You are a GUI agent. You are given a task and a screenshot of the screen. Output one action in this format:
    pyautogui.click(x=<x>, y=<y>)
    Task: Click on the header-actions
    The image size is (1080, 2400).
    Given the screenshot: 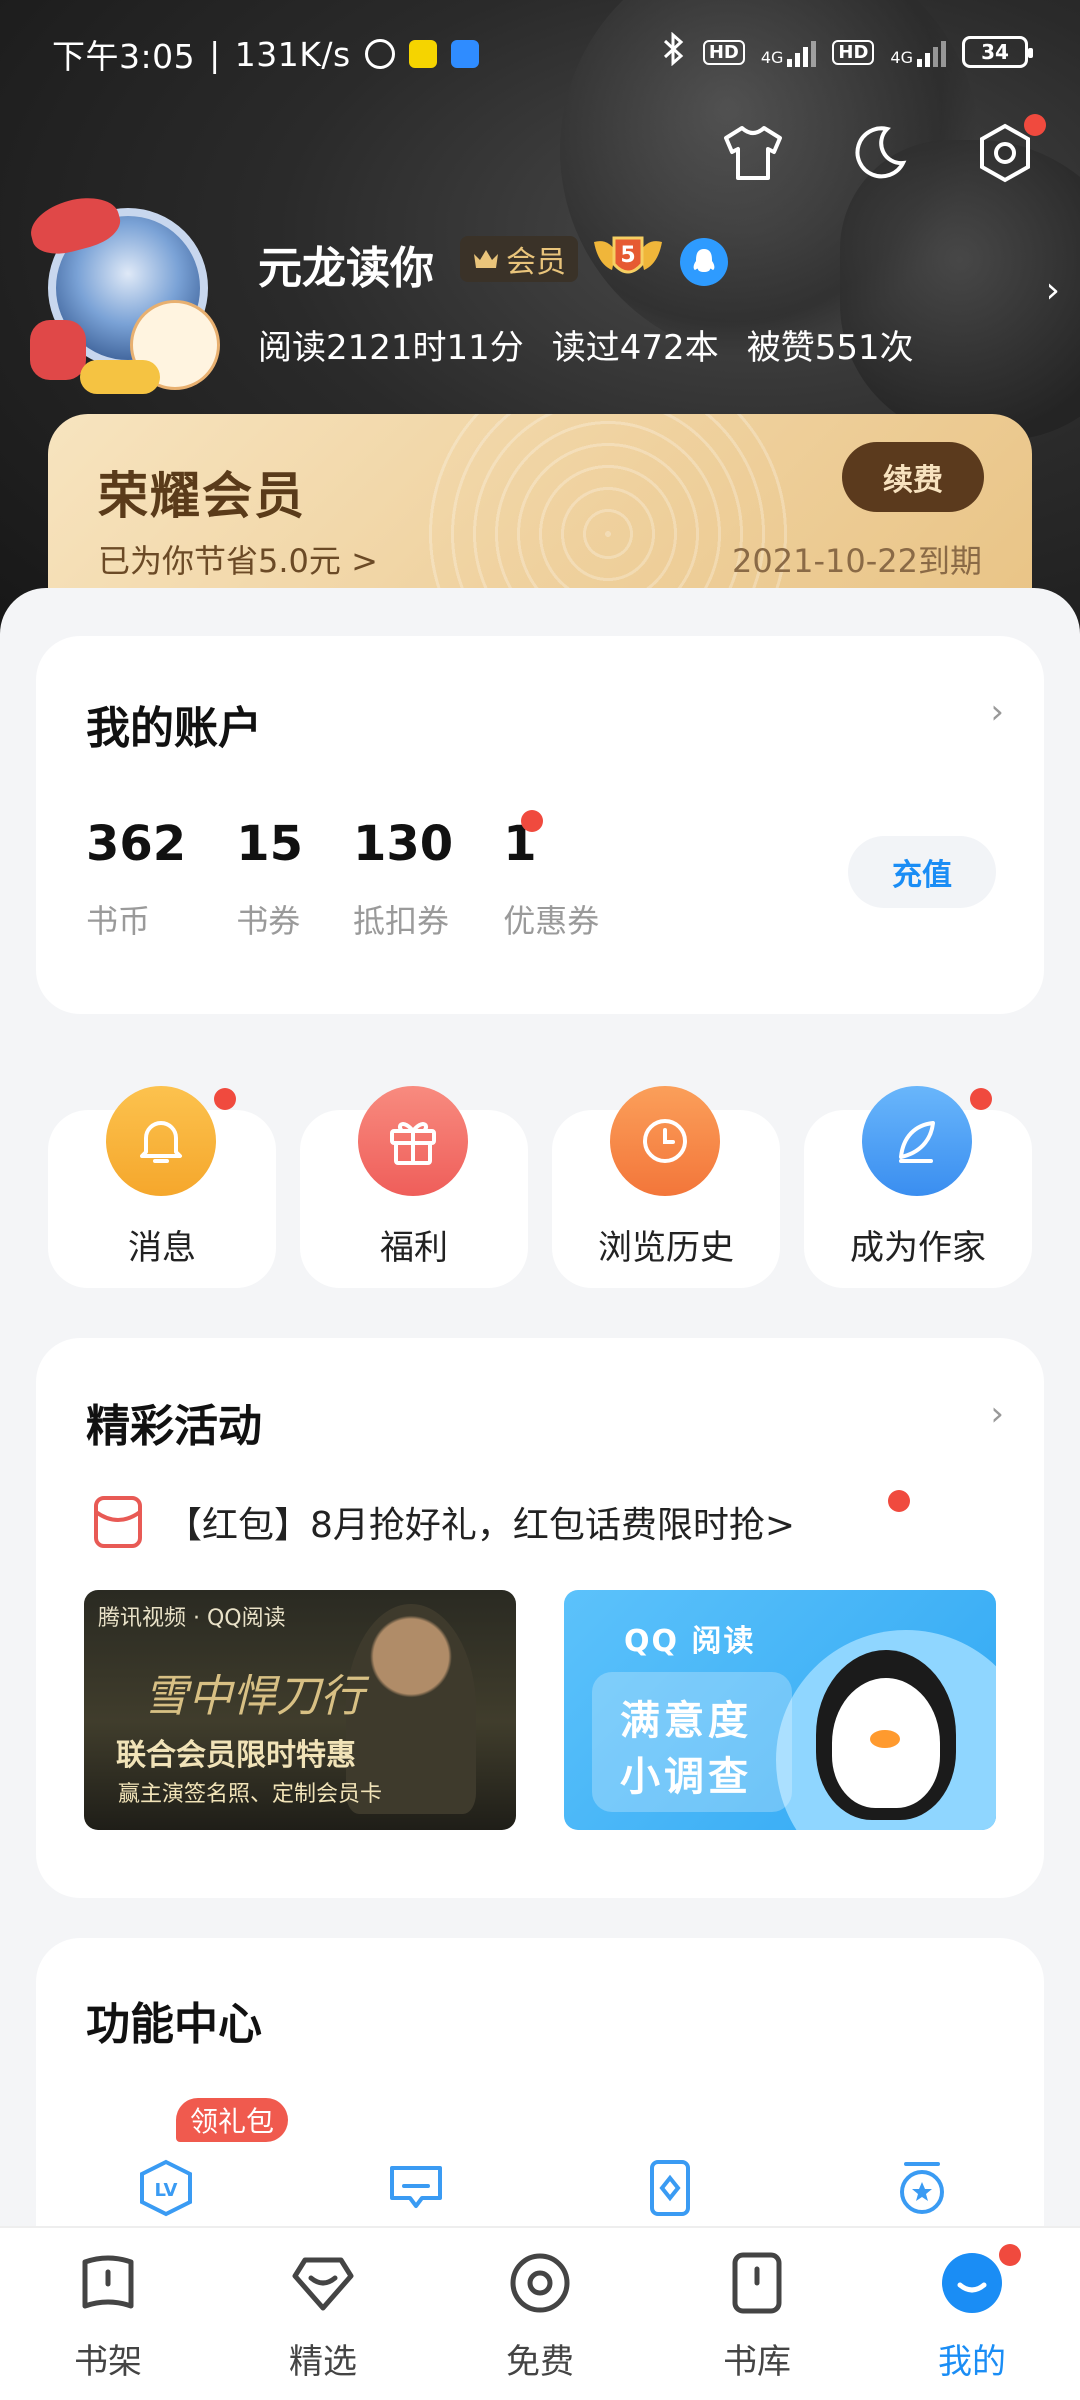 What is the action you would take?
    pyautogui.click(x=882, y=151)
    